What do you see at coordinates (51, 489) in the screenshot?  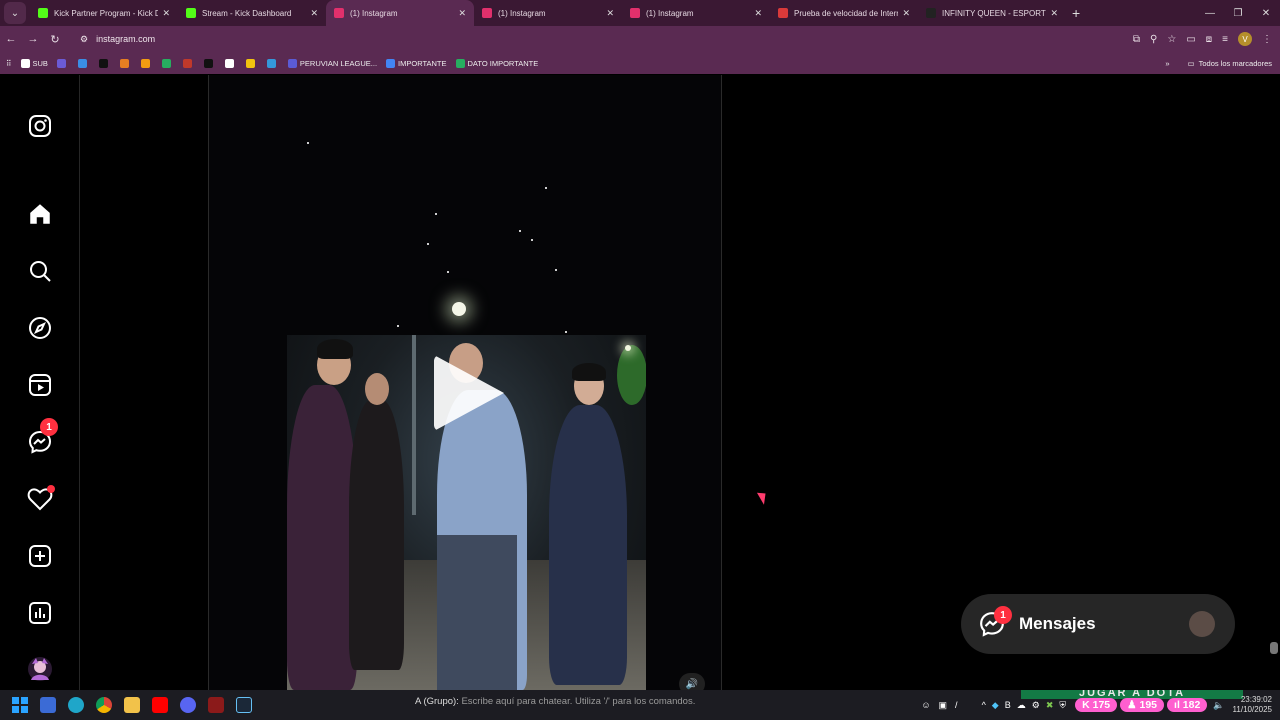 I see `notifications-dot` at bounding box center [51, 489].